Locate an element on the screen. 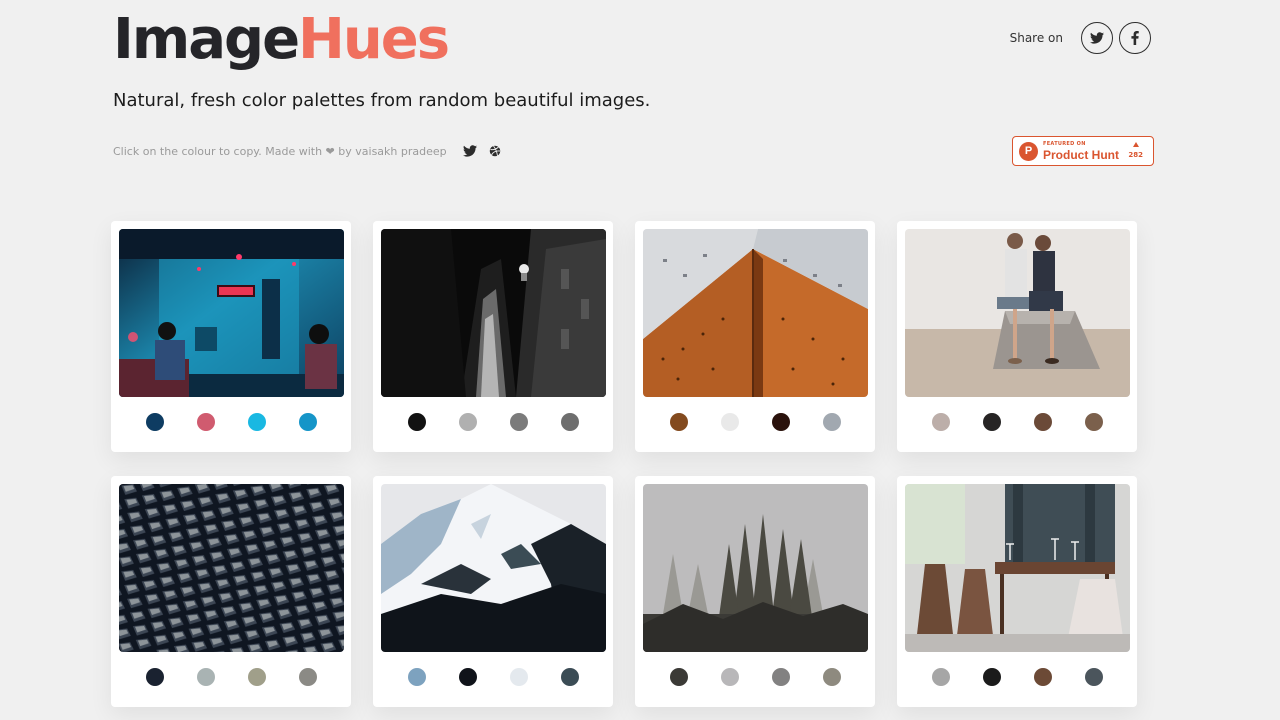  product-hunt-badge: P FEATURED ON Product Hunt 282 is located at coordinates (1083, 151).